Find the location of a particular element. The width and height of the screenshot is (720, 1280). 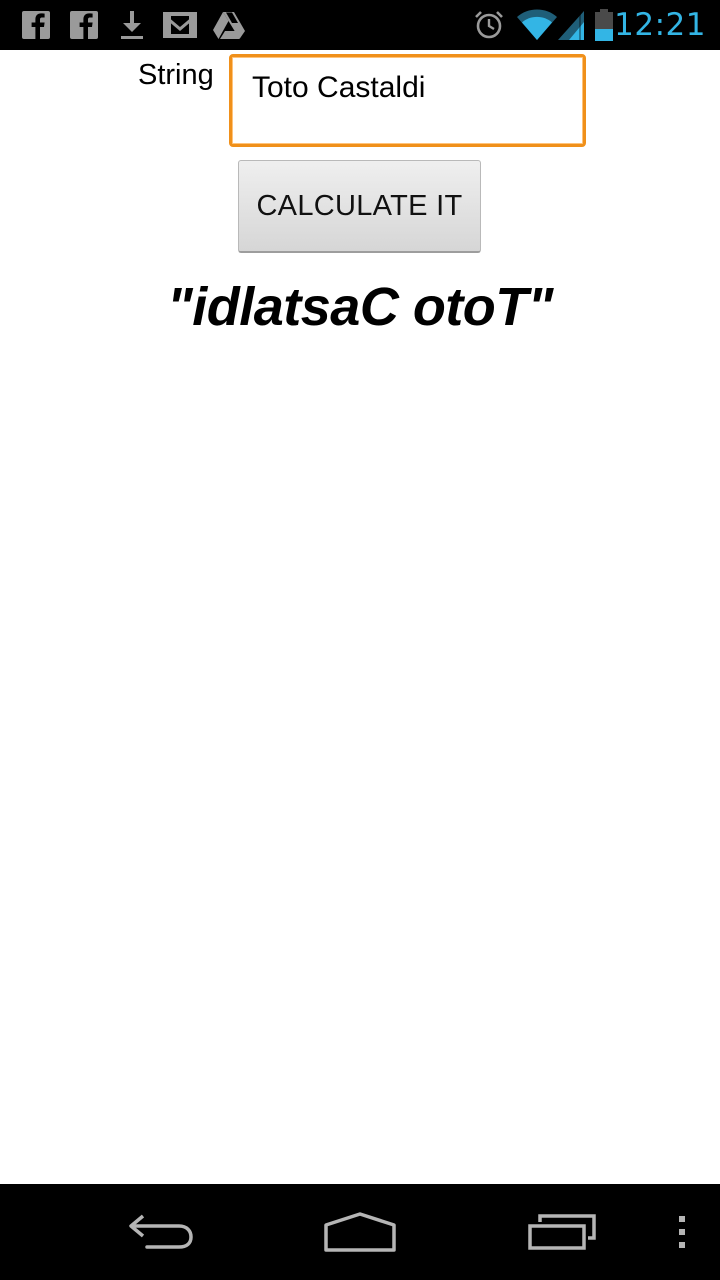

status-bar: 12:21 is located at coordinates (360, 25).